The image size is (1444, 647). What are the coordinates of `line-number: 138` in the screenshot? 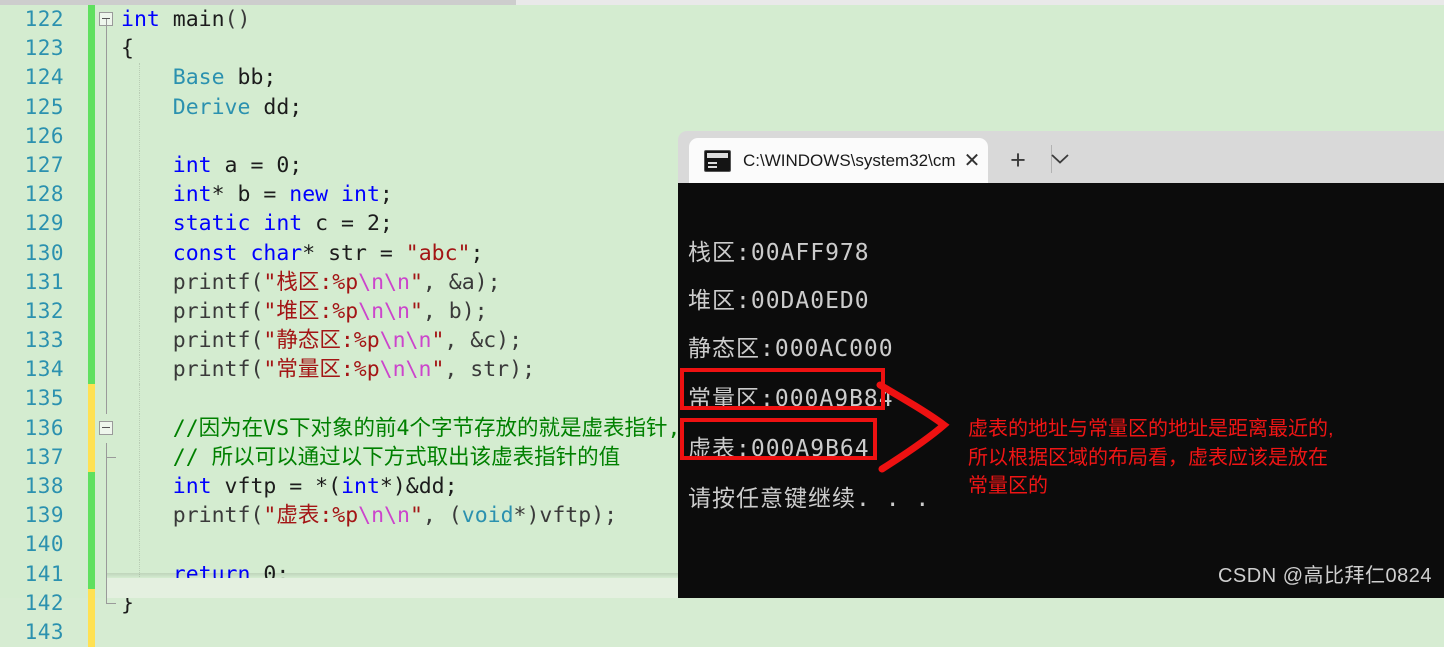 It's located at (44, 486).